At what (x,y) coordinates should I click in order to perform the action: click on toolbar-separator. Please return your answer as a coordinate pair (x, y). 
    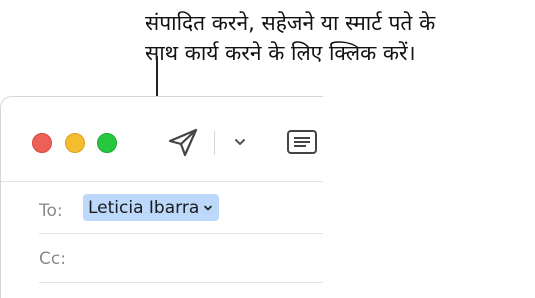
    Looking at the image, I should click on (214, 143).